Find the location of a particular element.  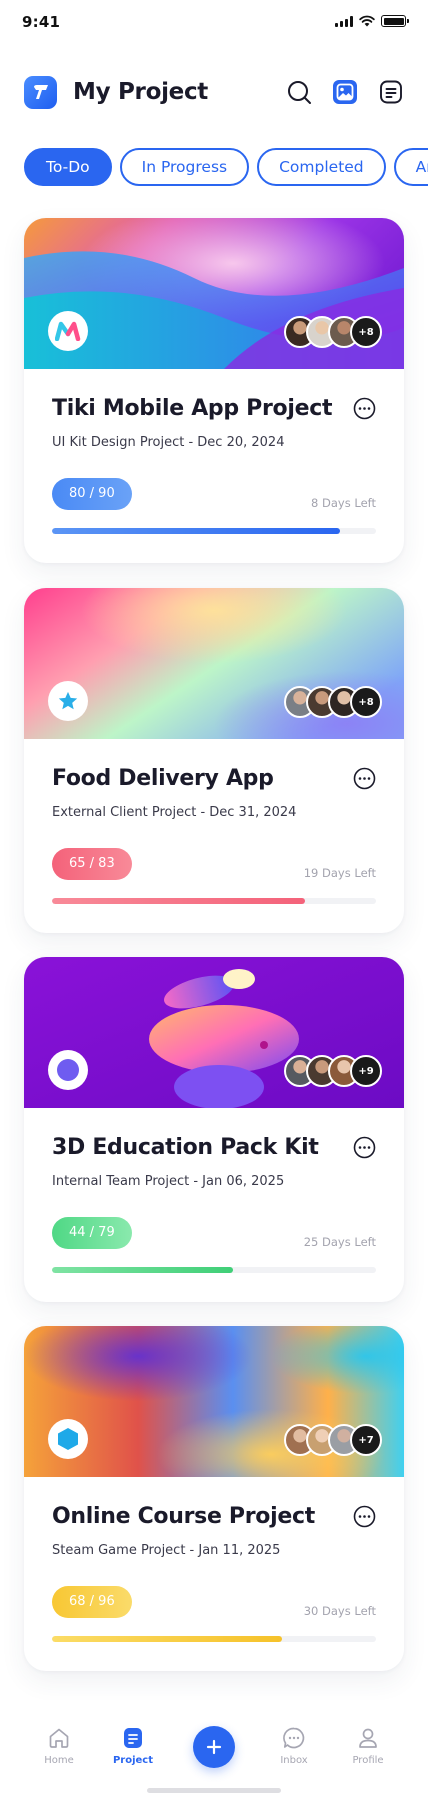

notes-icon is located at coordinates (391, 92).